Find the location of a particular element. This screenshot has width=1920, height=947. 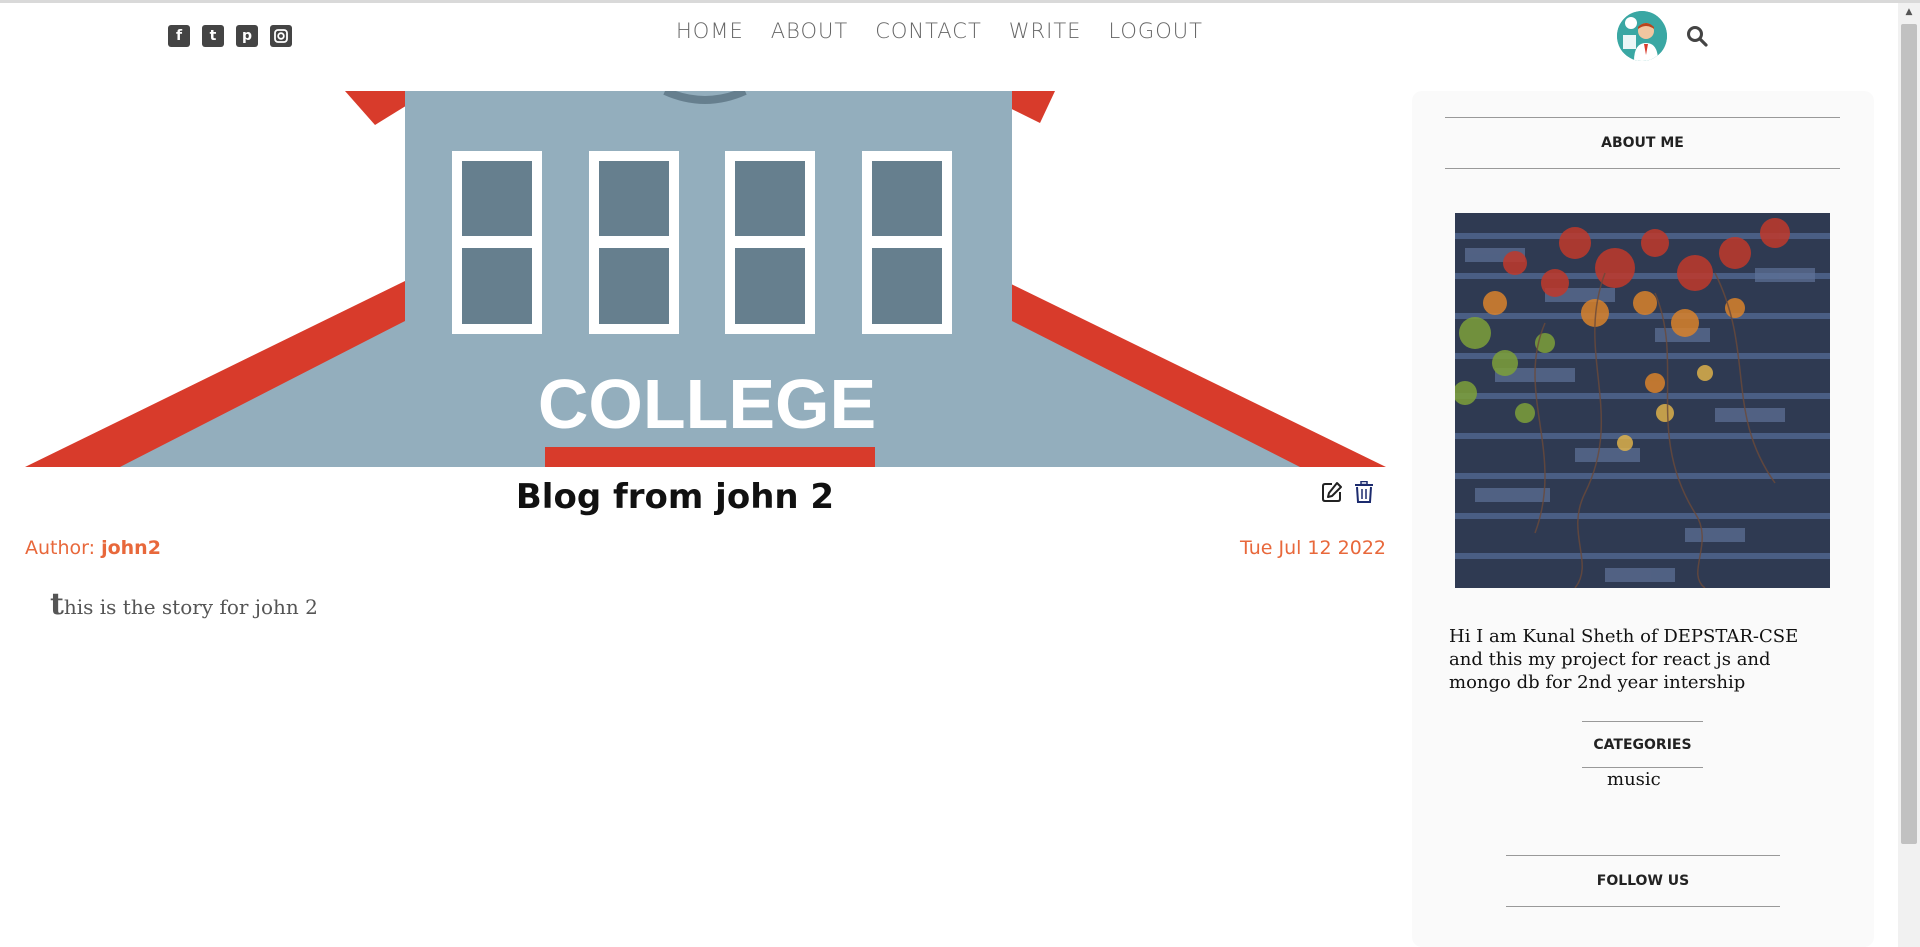

search-icon is located at coordinates (1697, 36).